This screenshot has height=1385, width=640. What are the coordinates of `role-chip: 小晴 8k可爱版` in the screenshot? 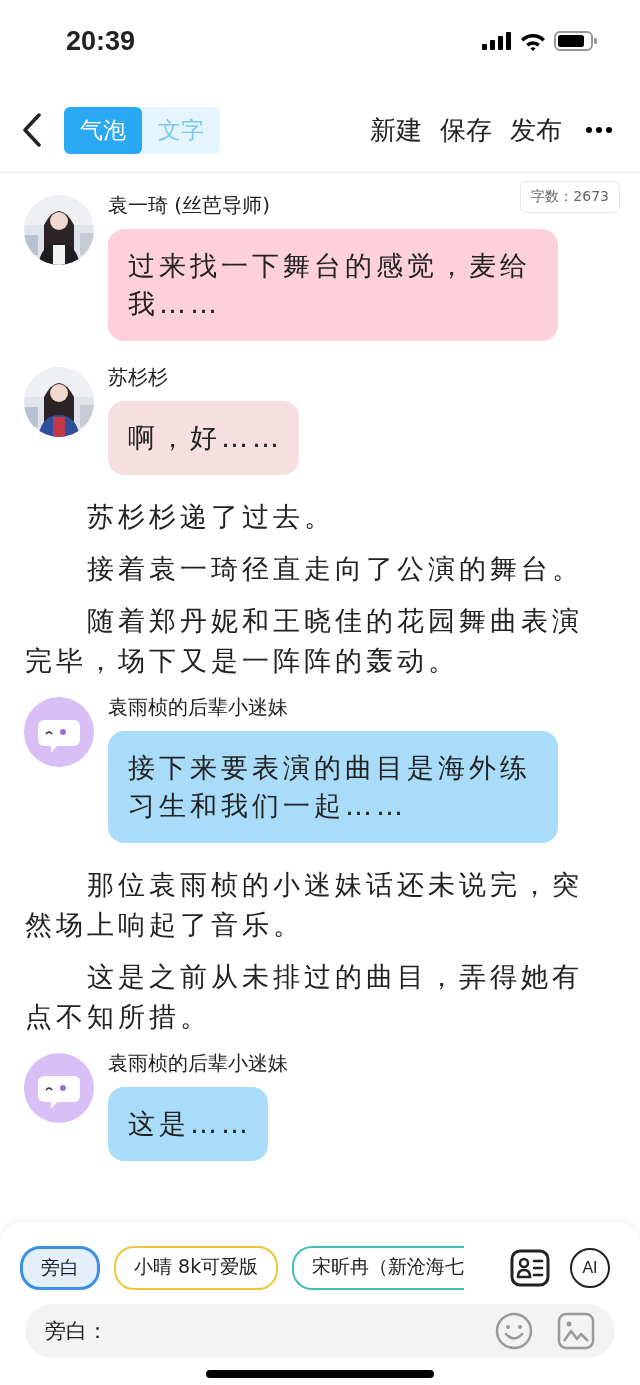 It's located at (196, 1268).